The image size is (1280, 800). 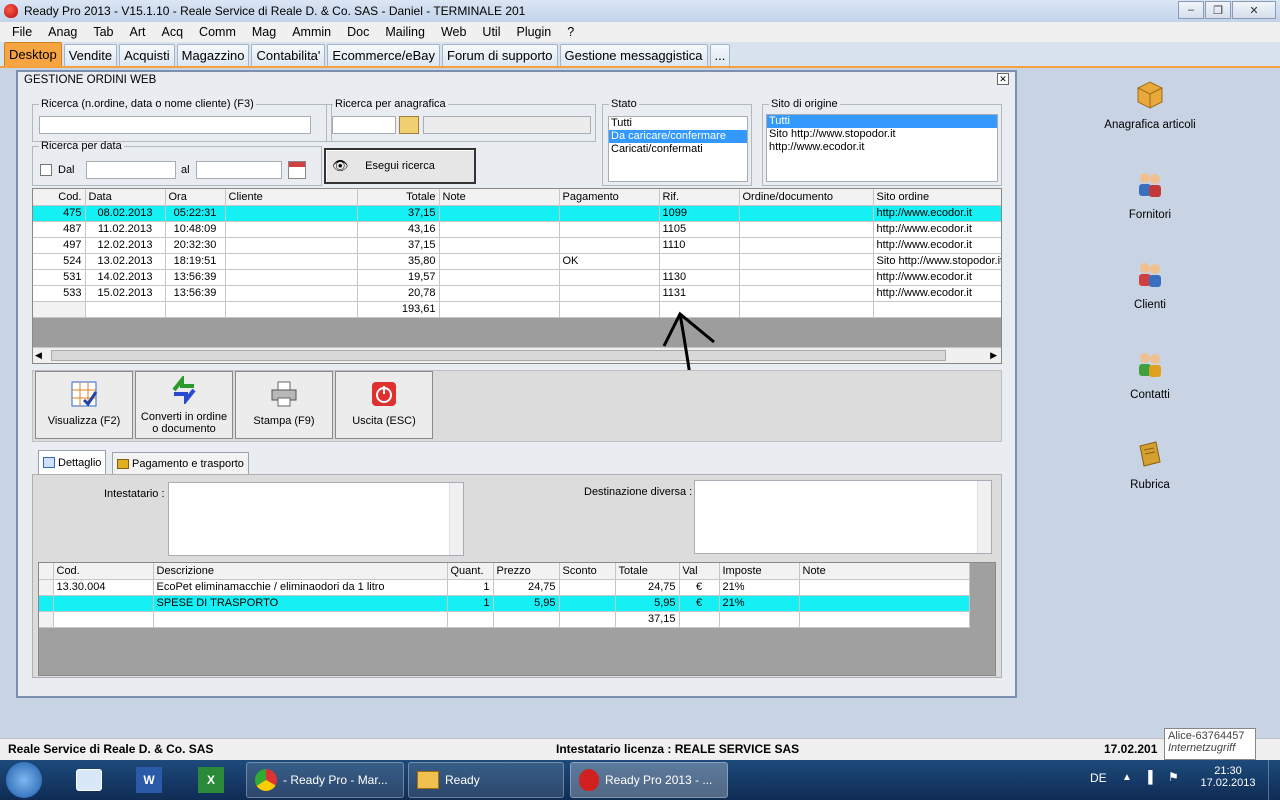 What do you see at coordinates (1003, 79) in the screenshot?
I see `panel-close-button: ✕` at bounding box center [1003, 79].